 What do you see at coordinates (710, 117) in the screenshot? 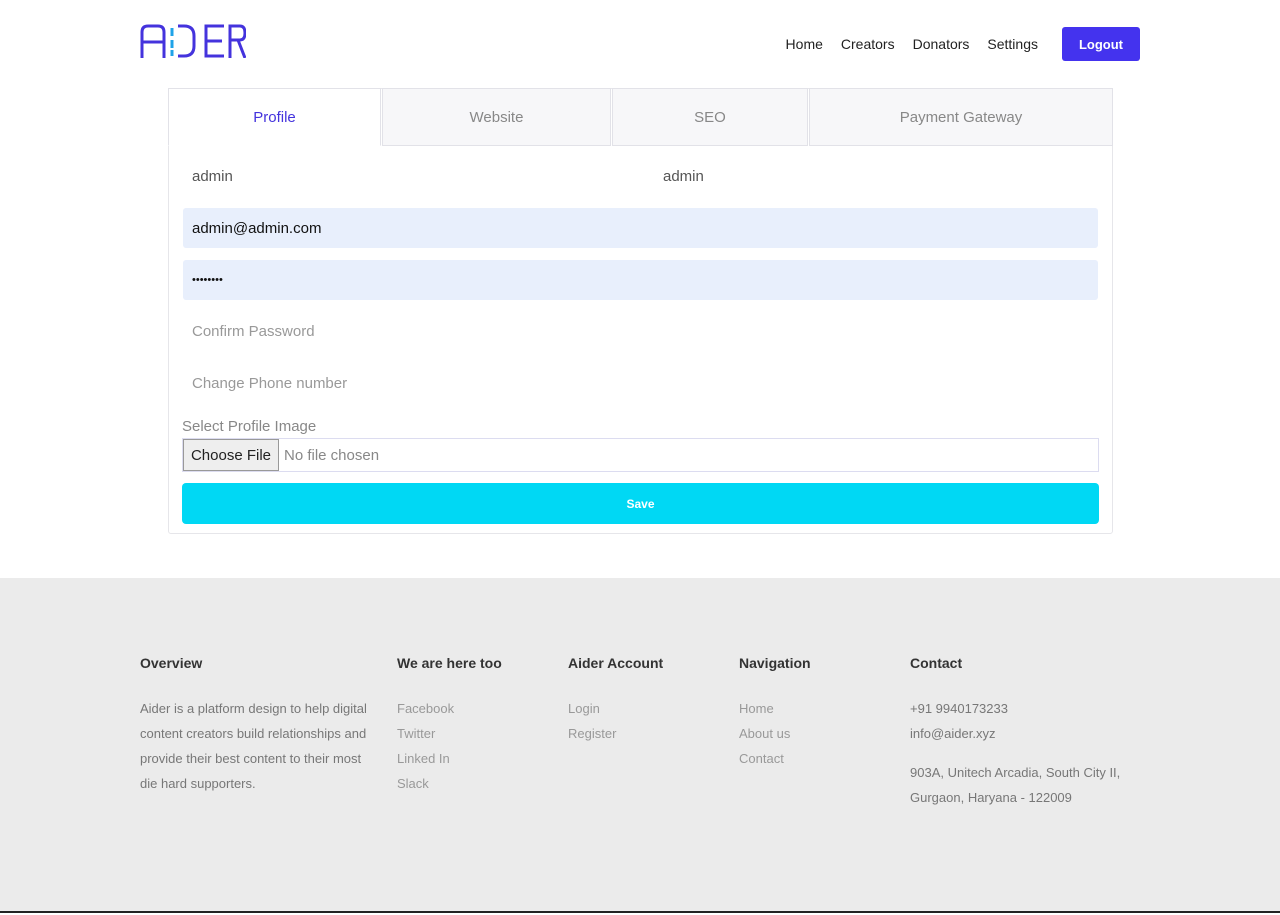
I see `tab-seo: SEO` at bounding box center [710, 117].